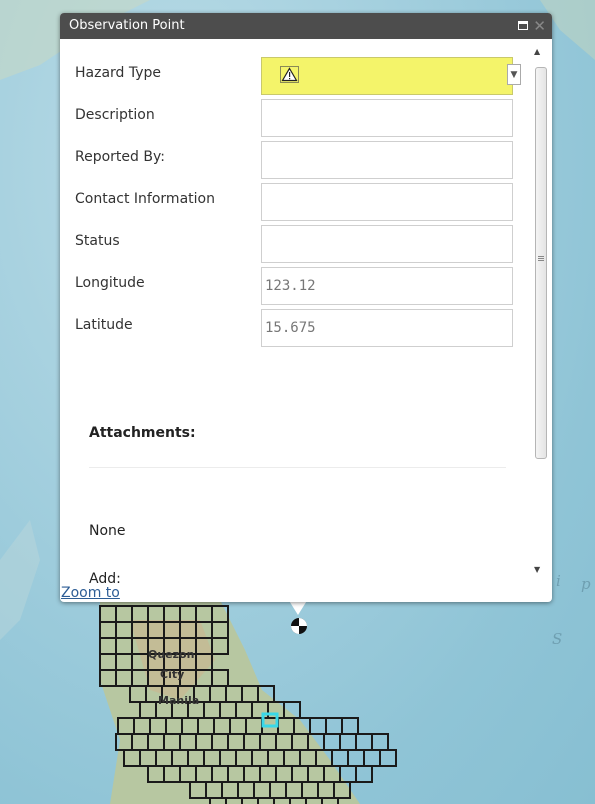  I want to click on longitude-input: 123.12, so click(387, 286).